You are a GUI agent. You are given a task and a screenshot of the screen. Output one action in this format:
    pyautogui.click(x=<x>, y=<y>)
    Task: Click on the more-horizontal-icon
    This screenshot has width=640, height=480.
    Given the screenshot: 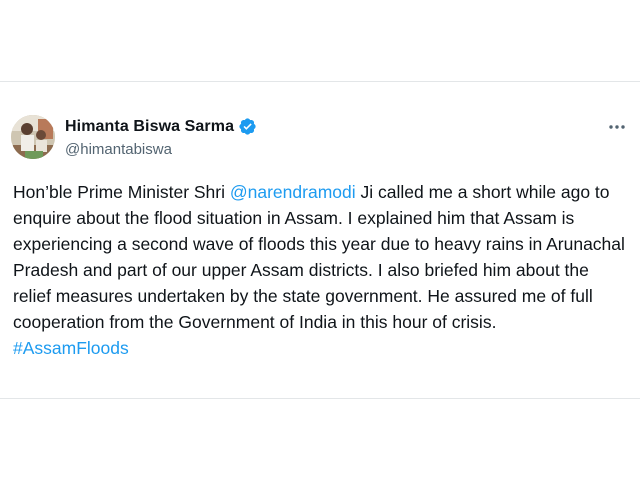 What is the action you would take?
    pyautogui.click(x=617, y=127)
    